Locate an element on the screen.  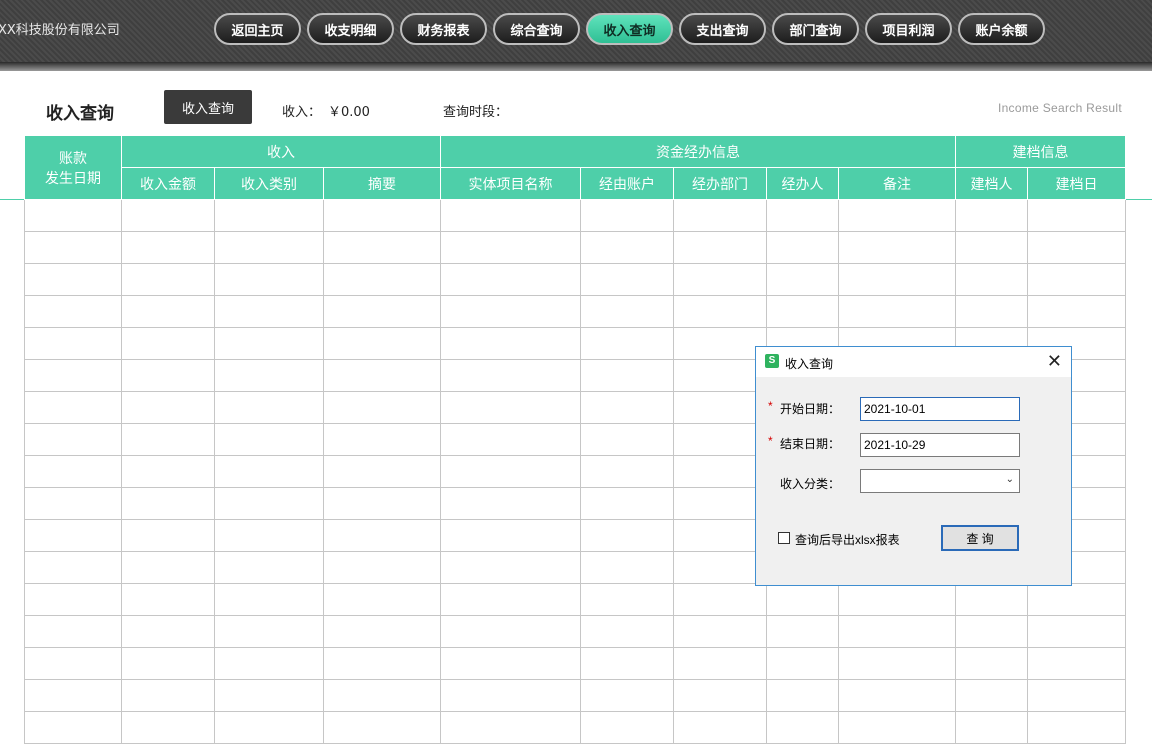
start-date-input: 2021-10-01 is located at coordinates (940, 409).